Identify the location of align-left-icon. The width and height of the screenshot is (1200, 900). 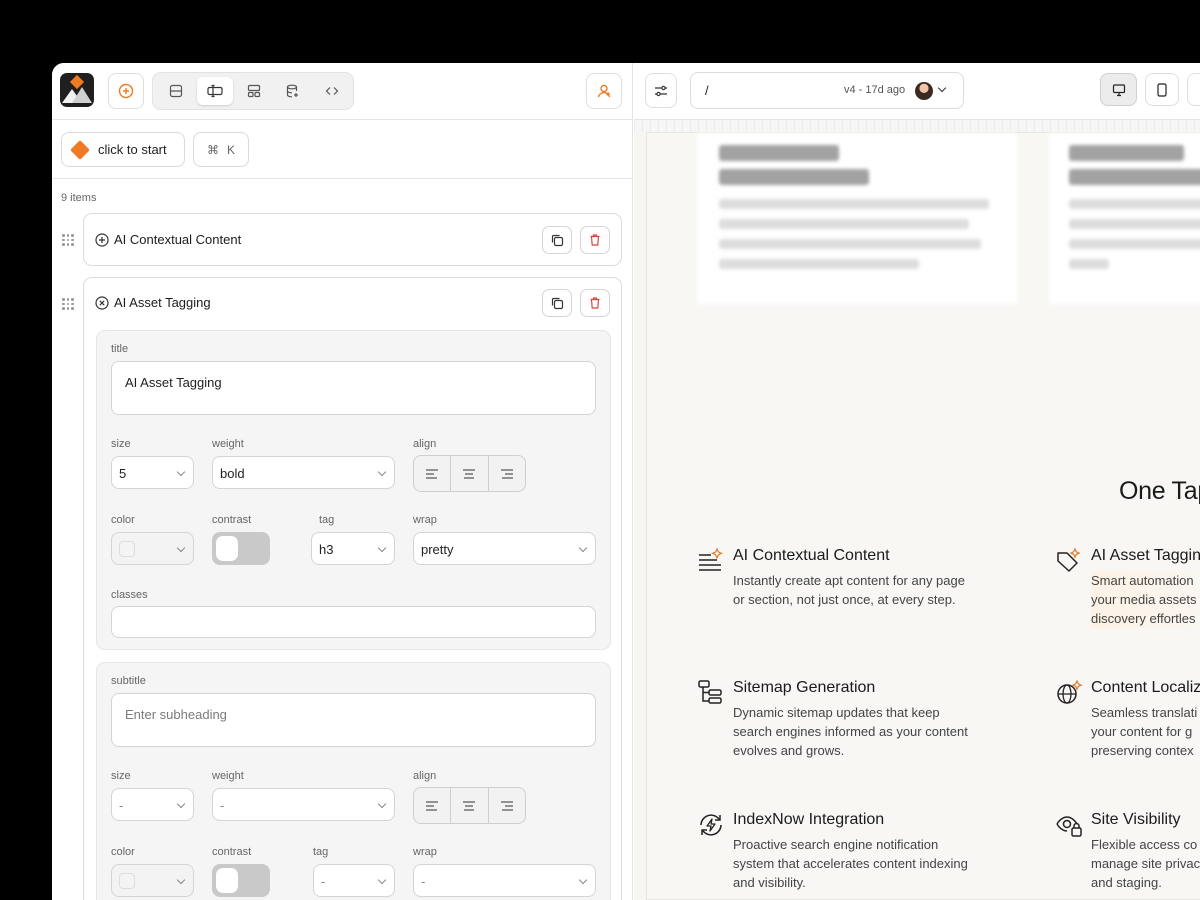
(432, 805).